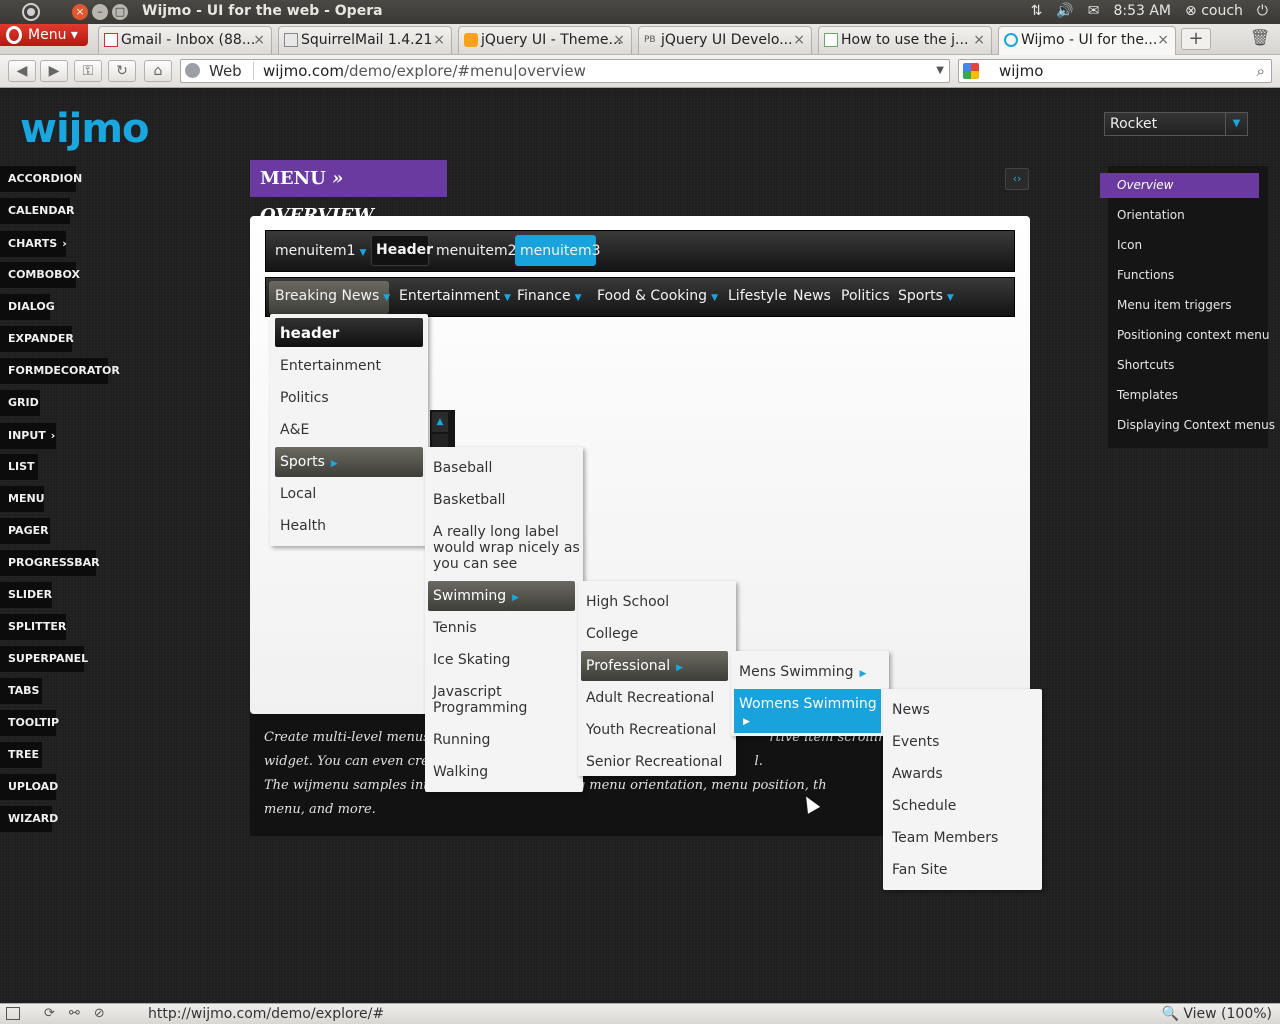 This screenshot has width=1280, height=1024. Describe the element at coordinates (971, 71) in the screenshot. I see `google-icon` at that location.